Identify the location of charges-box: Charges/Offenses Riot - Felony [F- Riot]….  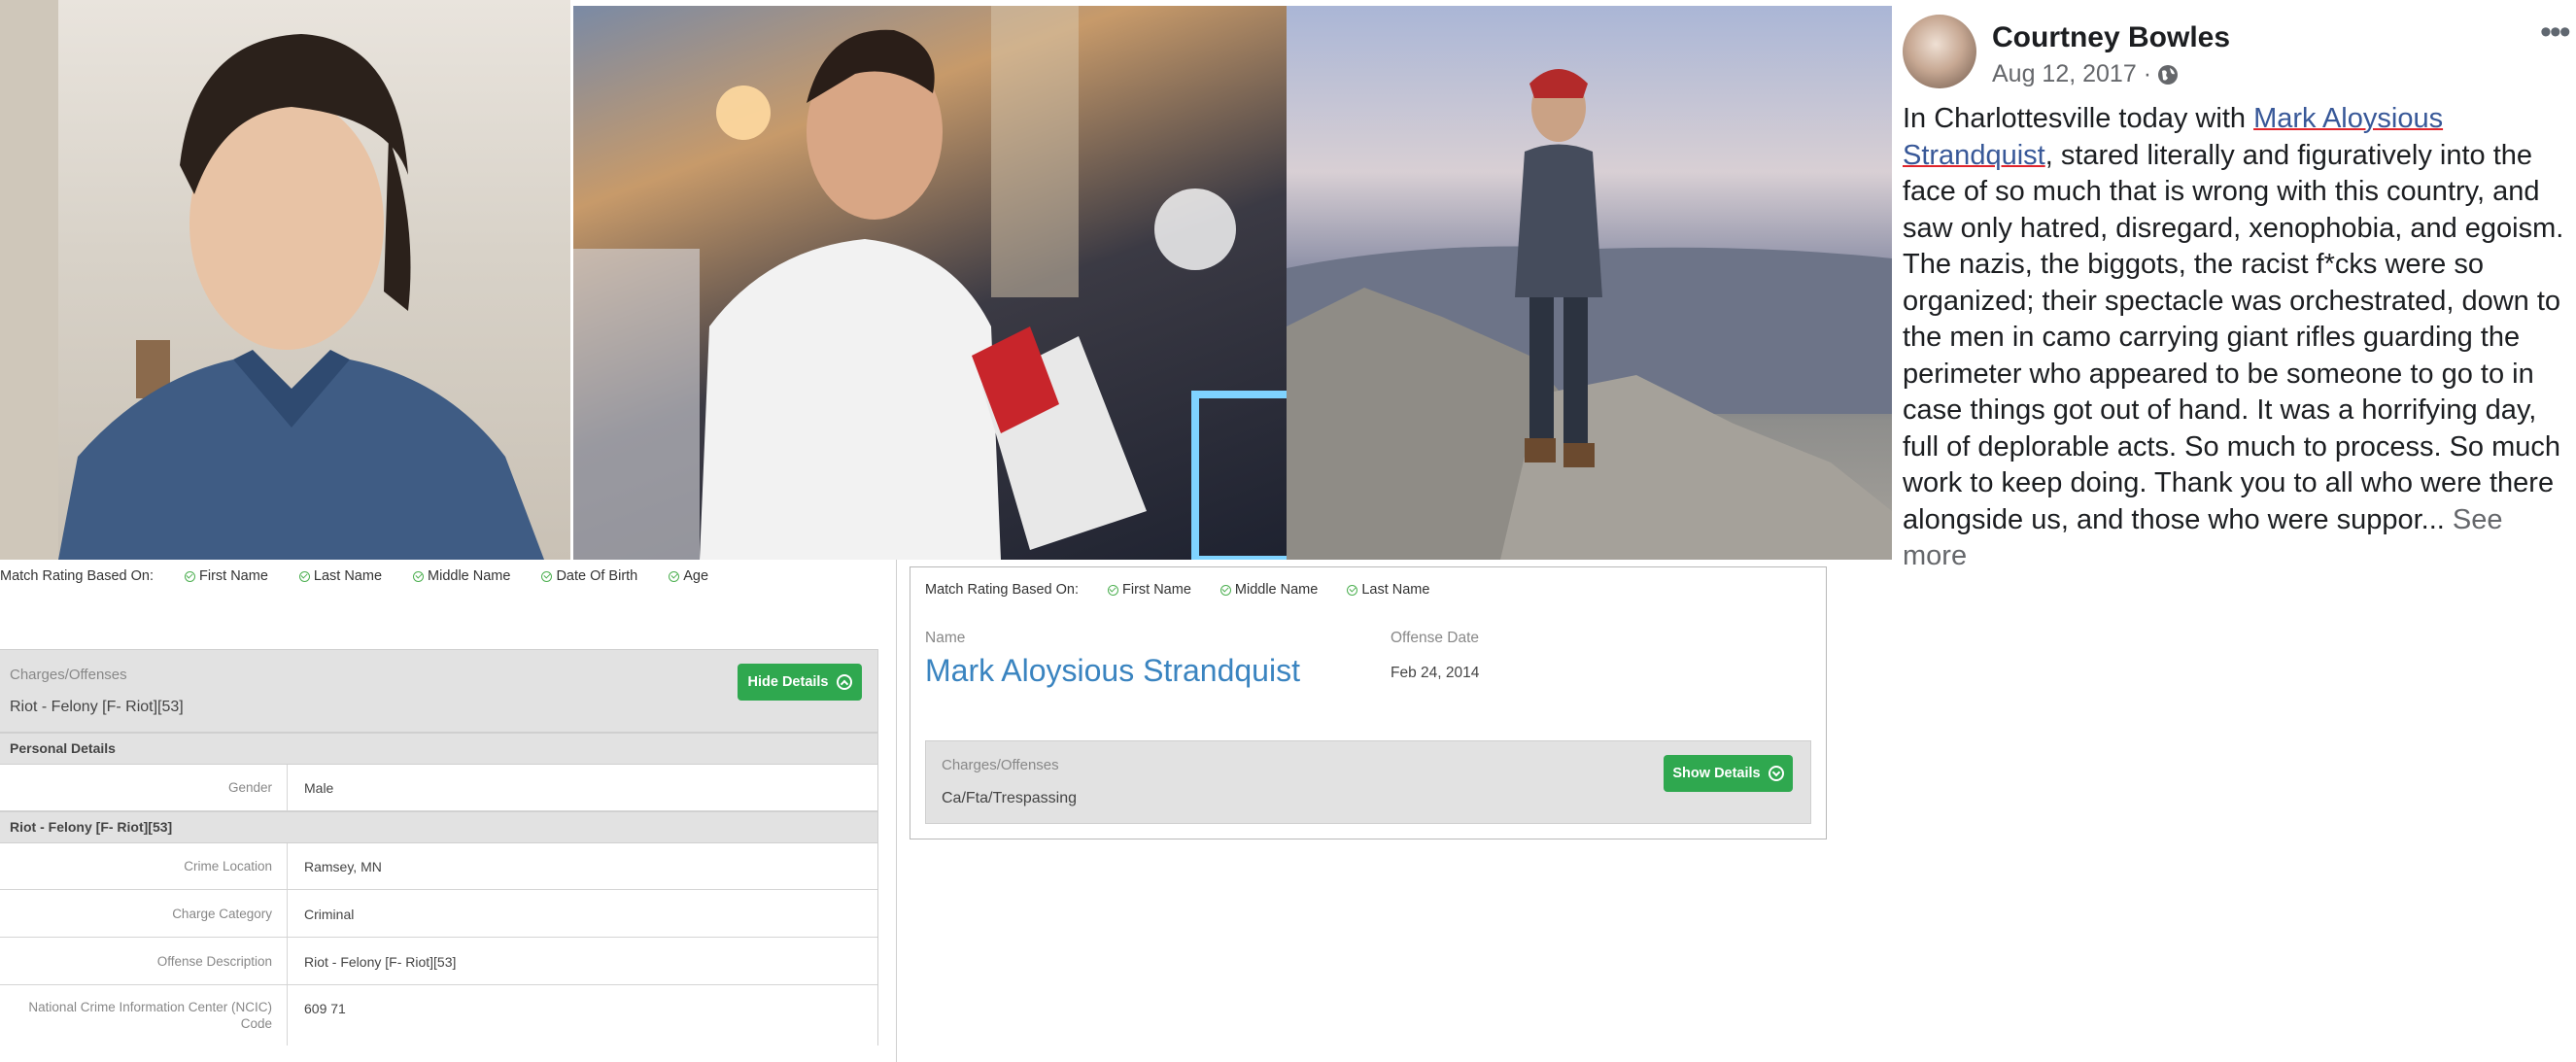
(438, 691).